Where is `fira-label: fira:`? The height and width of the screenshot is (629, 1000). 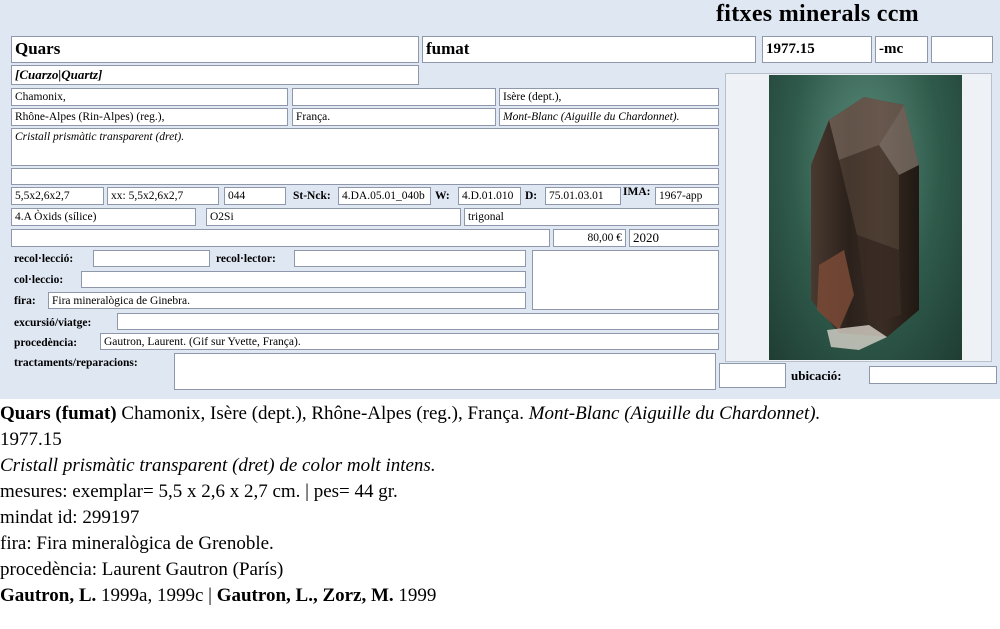 fira-label: fira: is located at coordinates (25, 301).